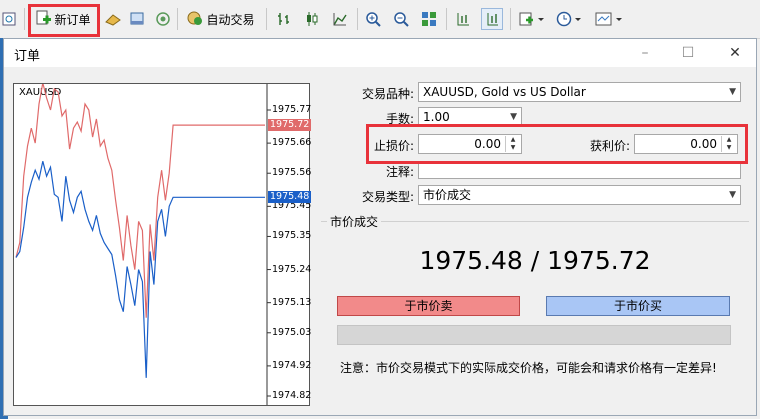 The height and width of the screenshot is (419, 760). What do you see at coordinates (534, 335) in the screenshot?
I see `execution-progress-bar` at bounding box center [534, 335].